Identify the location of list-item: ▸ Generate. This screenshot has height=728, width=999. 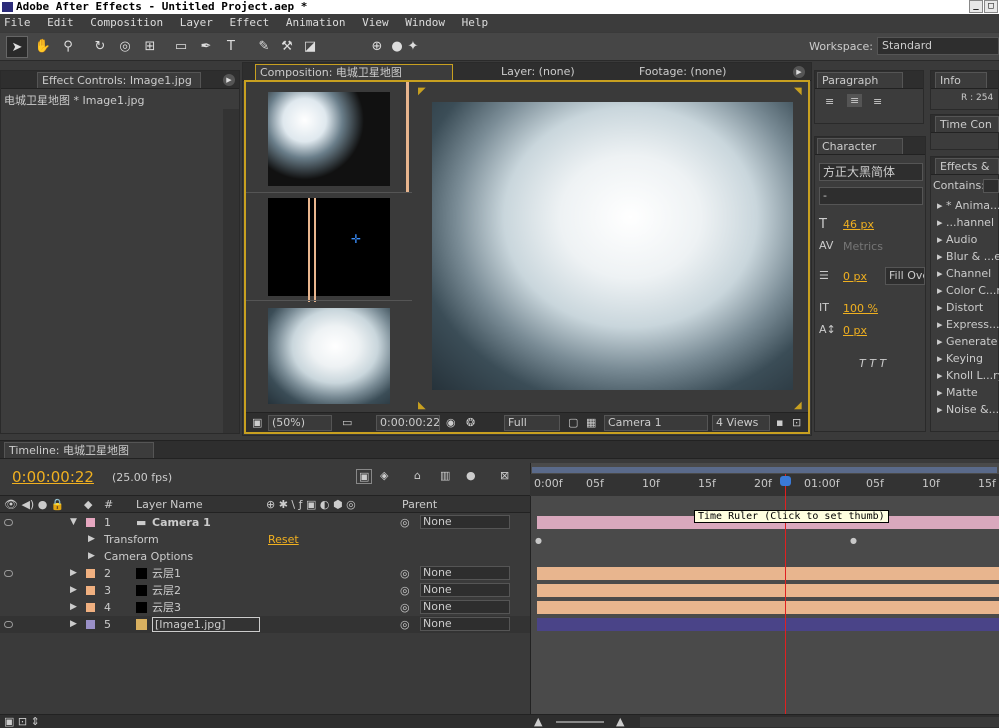
(966, 341).